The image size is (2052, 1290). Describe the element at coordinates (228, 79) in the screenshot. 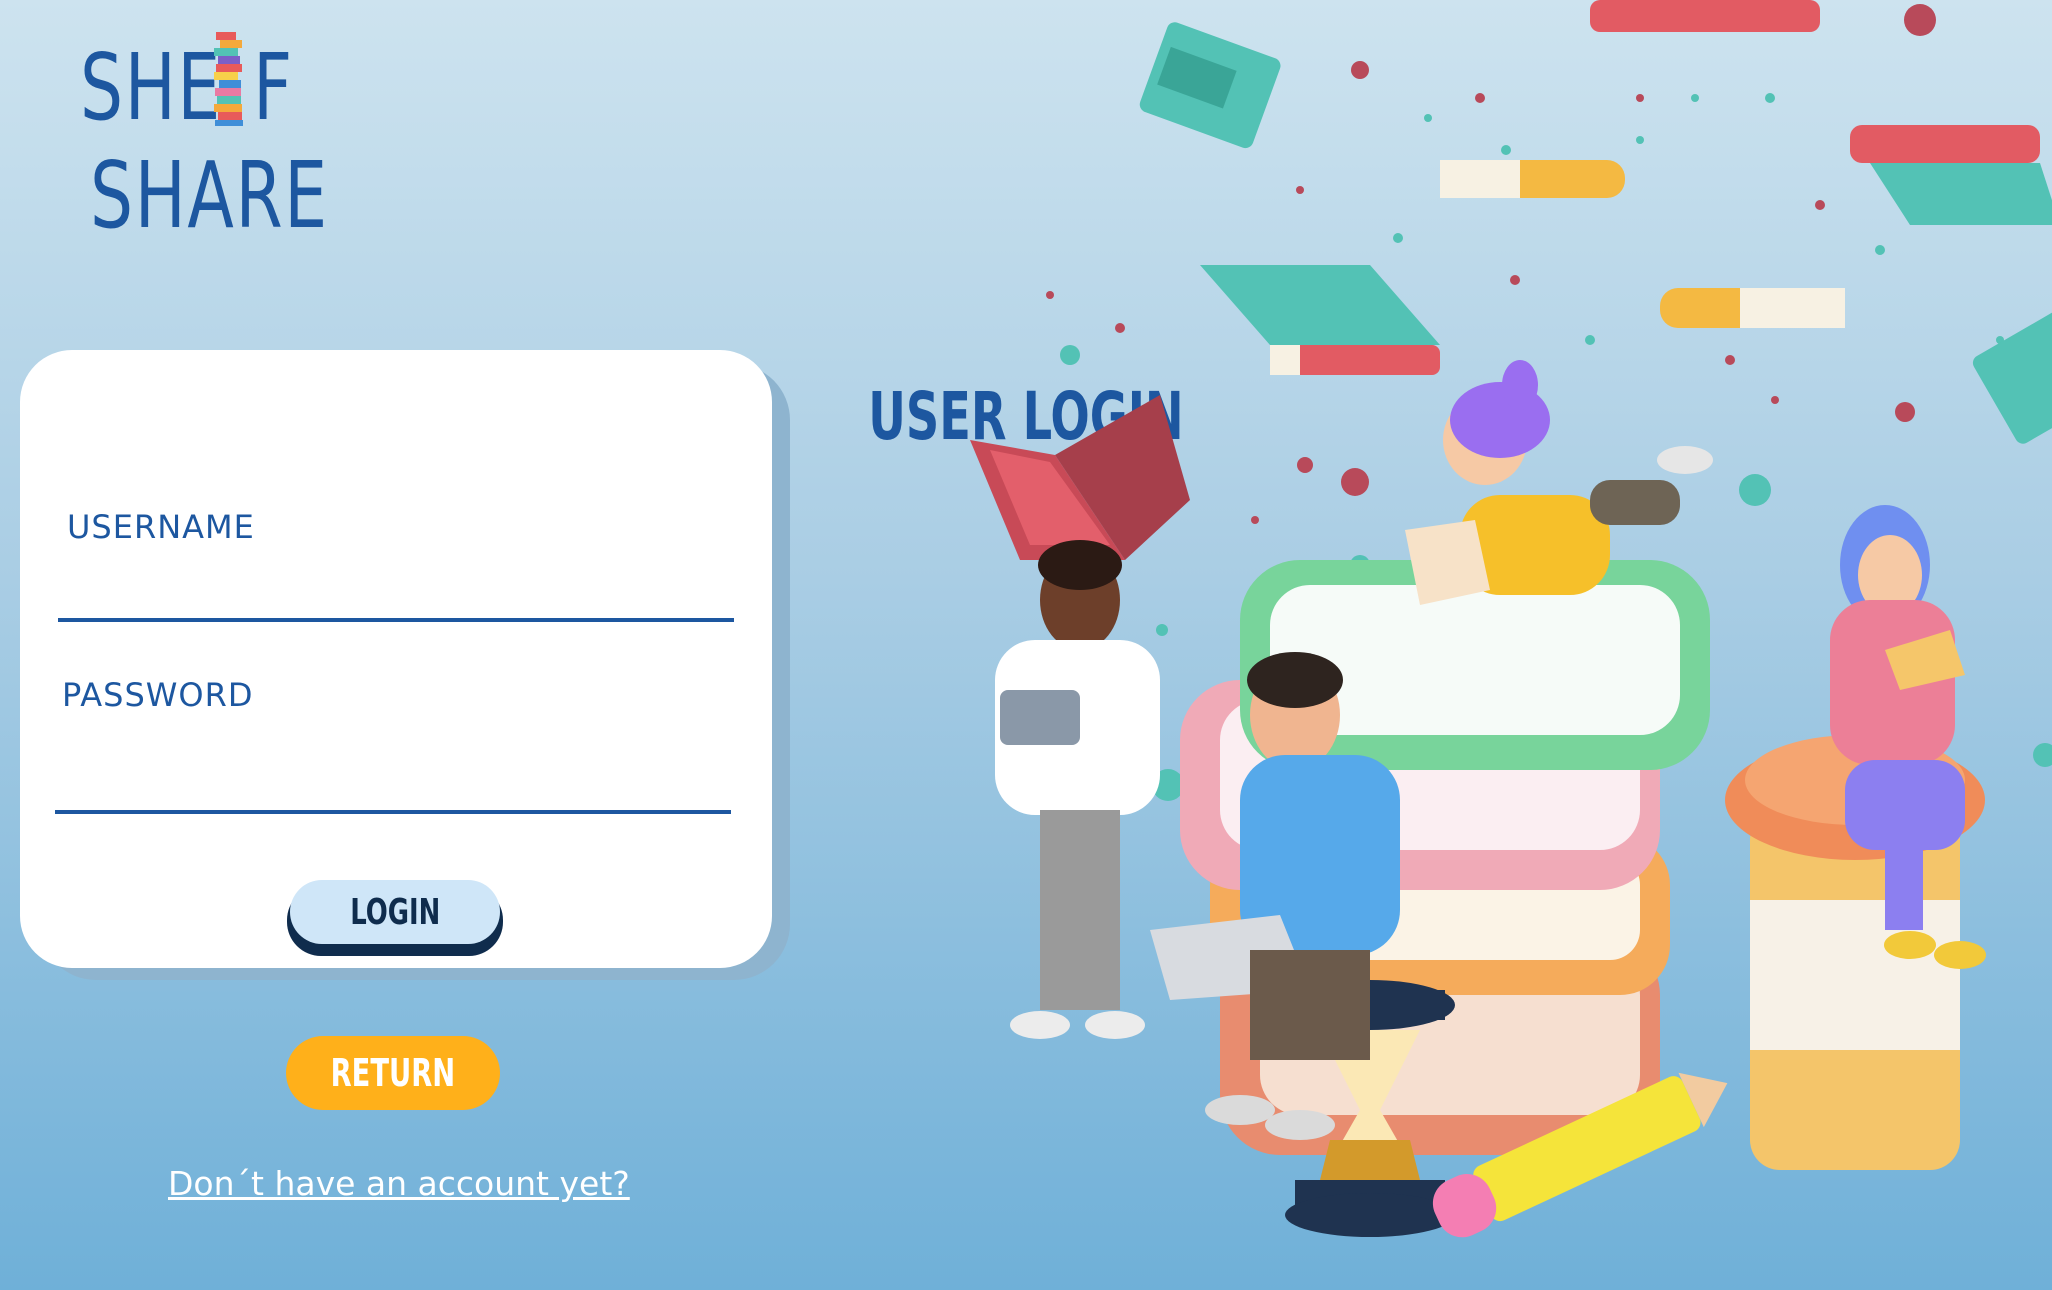

I see `book-stack-icon` at that location.